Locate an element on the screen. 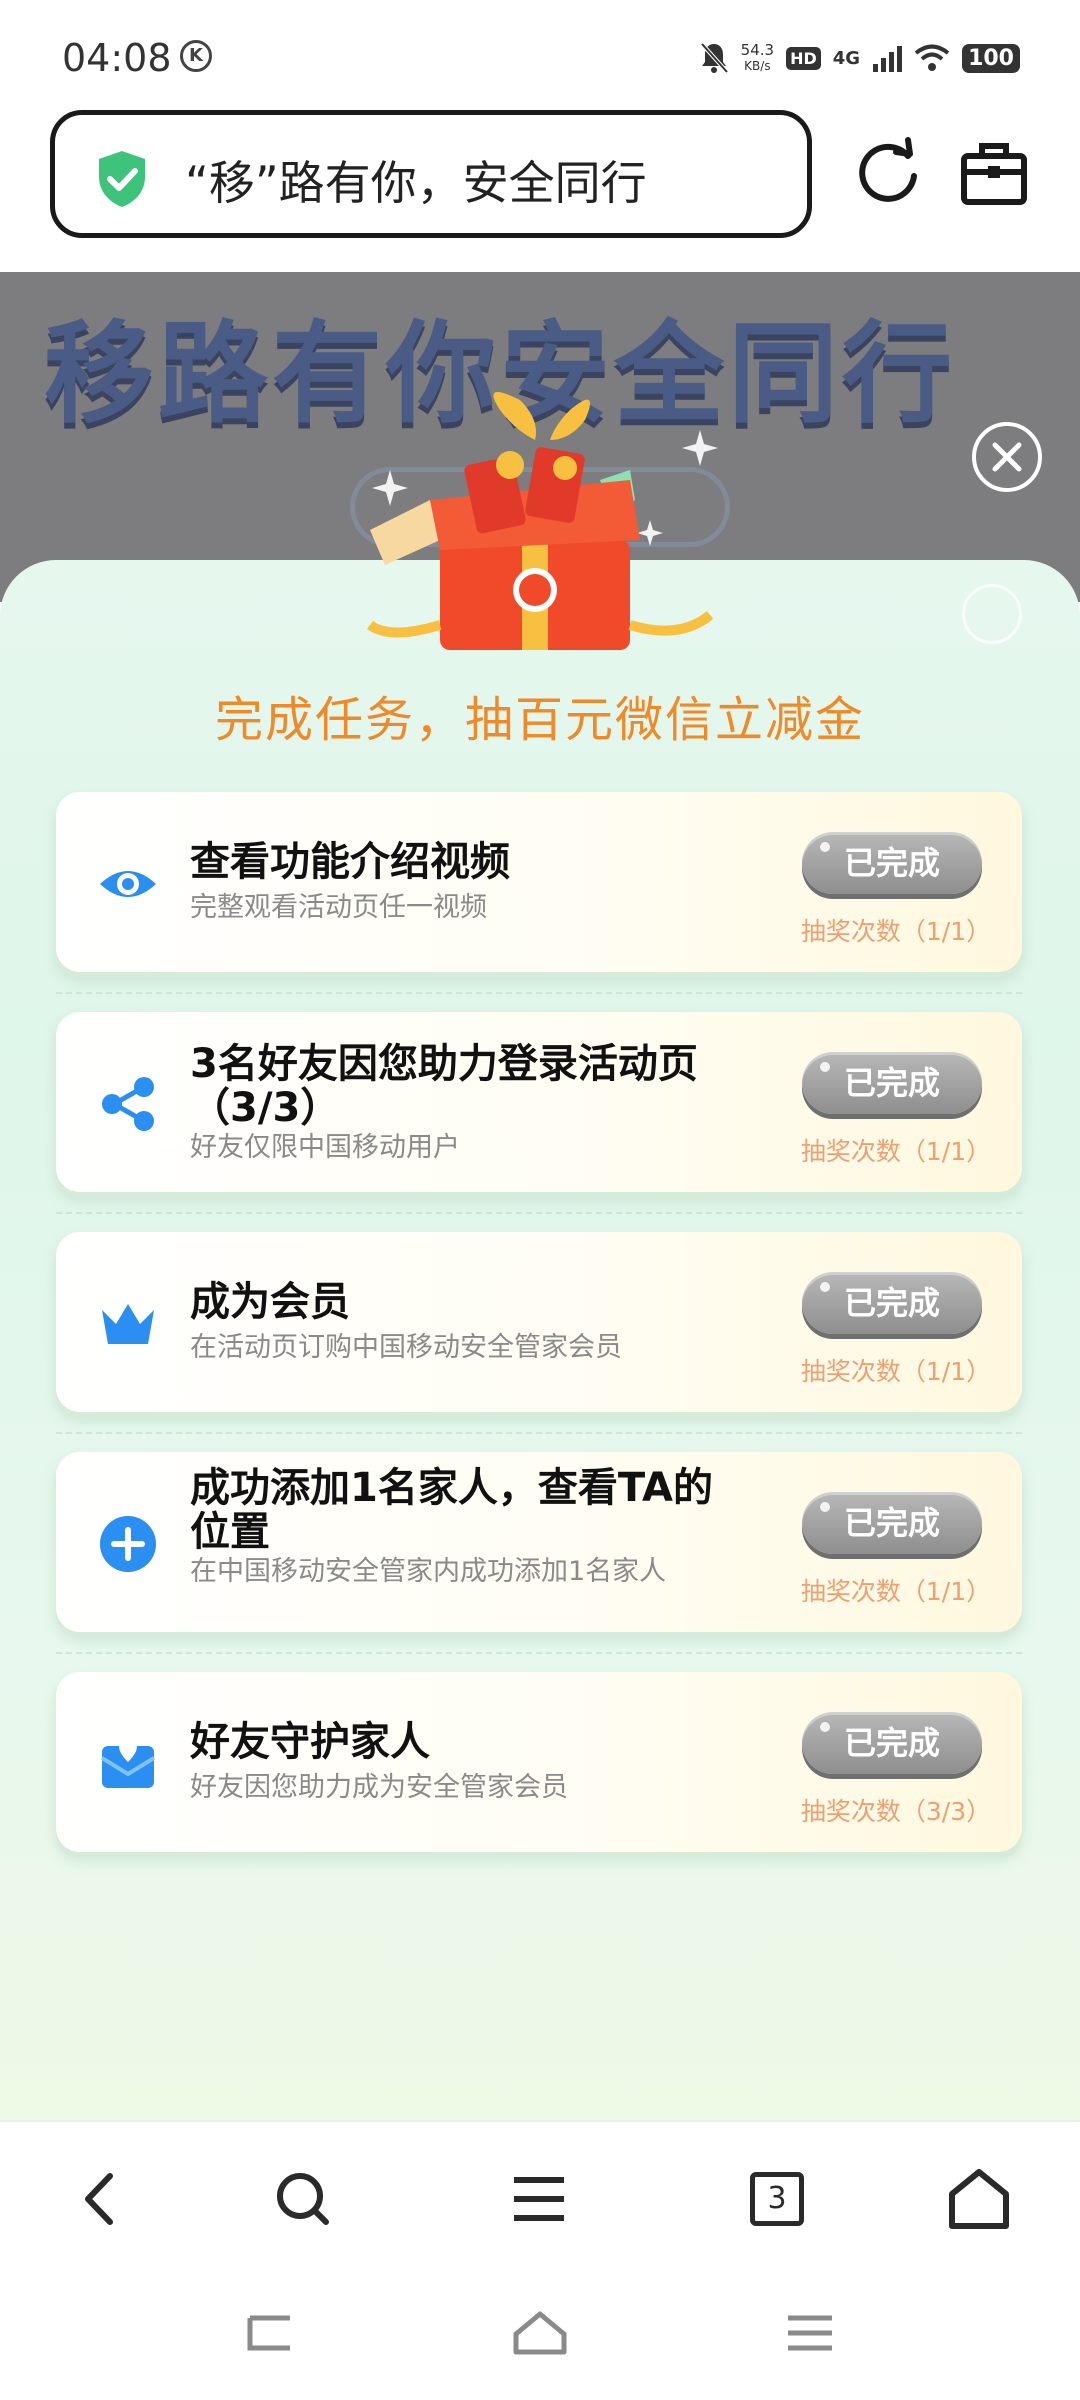 Image resolution: width=1080 pixels, height=2400 pixels. system-nav-bar is located at coordinates (540, 2335).